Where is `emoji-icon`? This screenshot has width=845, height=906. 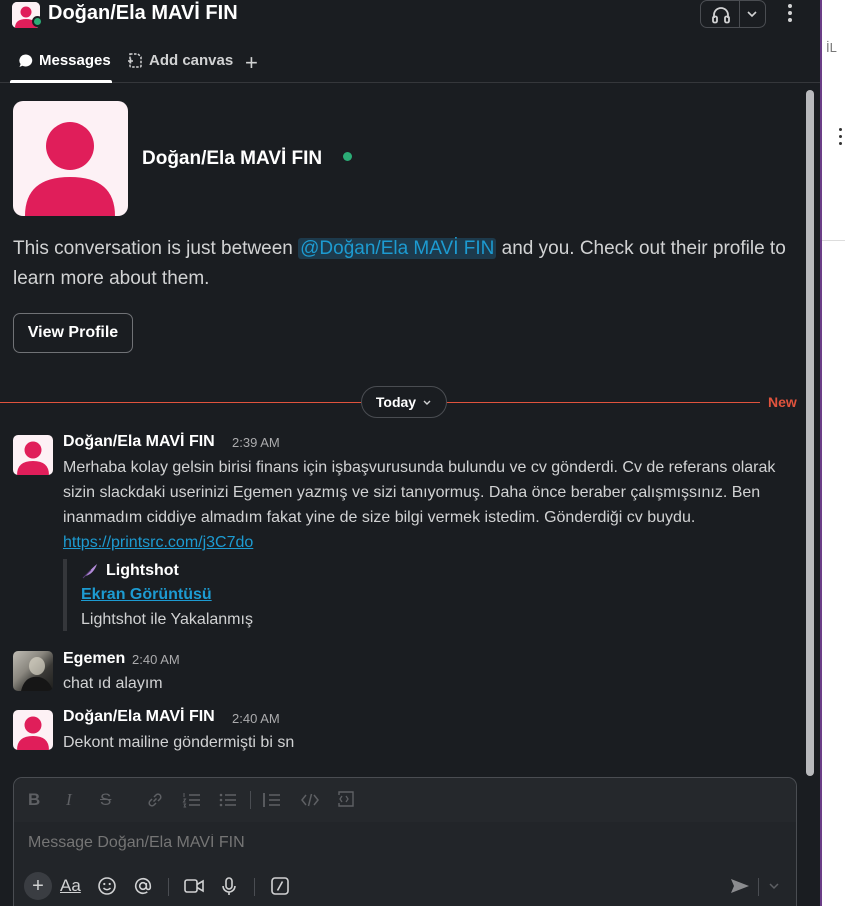 emoji-icon is located at coordinates (107, 886).